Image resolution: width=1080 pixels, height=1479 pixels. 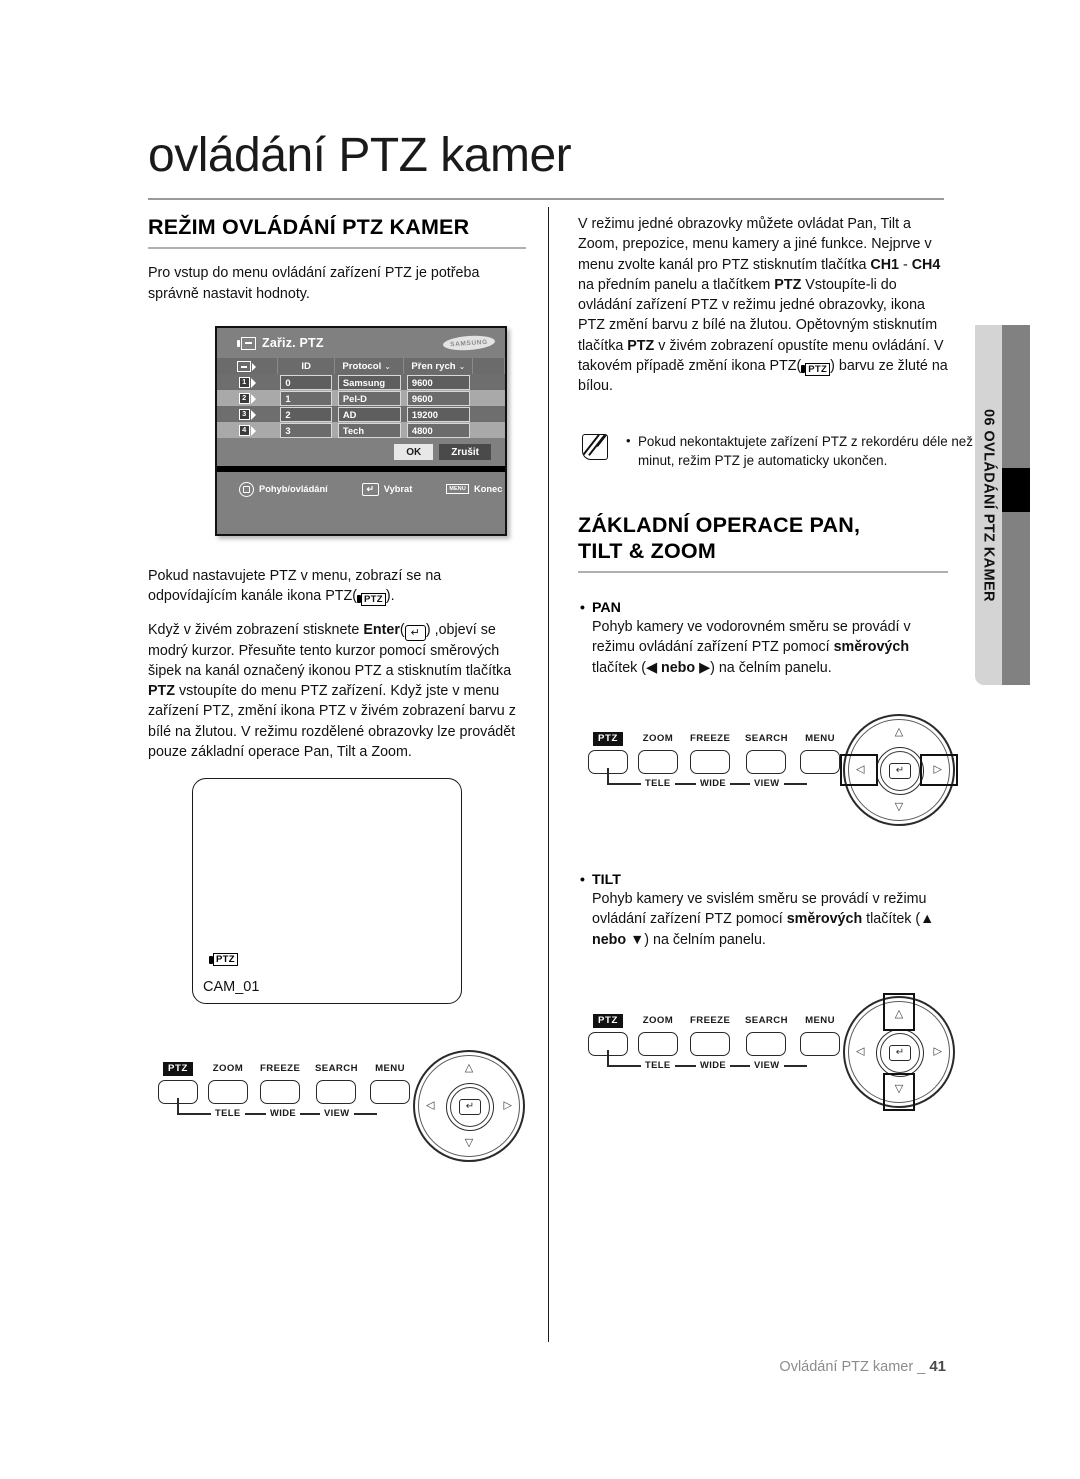 I want to click on footer-text: Ovládání PTZ kamer _, so click(x=852, y=1367).